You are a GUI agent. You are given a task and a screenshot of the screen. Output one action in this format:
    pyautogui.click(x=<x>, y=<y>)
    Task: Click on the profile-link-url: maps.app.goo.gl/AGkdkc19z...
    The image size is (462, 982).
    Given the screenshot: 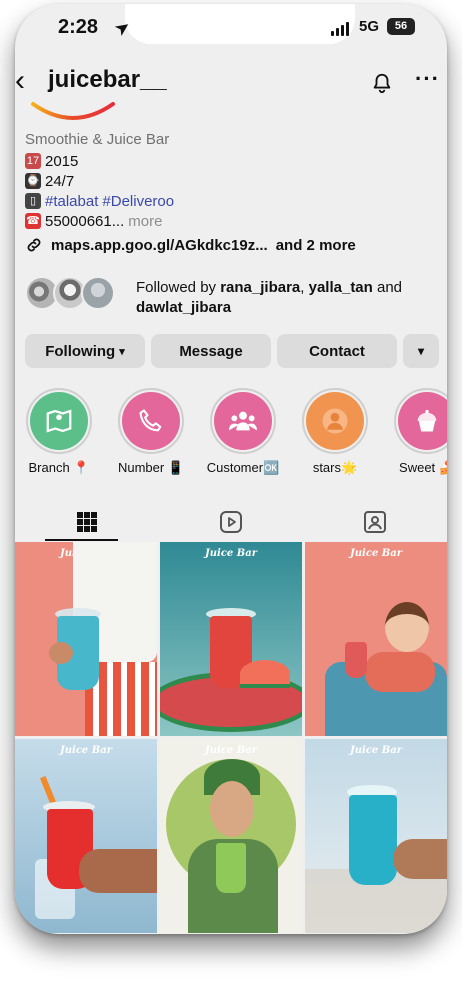 What is the action you would take?
    pyautogui.click(x=159, y=245)
    